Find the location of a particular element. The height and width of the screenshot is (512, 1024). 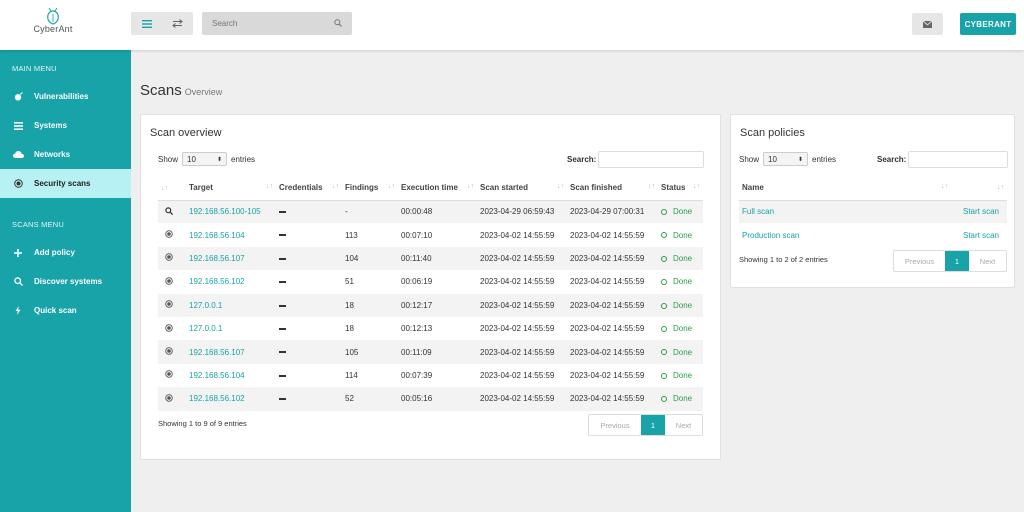

logo: CyberAnt is located at coordinates (53, 24).